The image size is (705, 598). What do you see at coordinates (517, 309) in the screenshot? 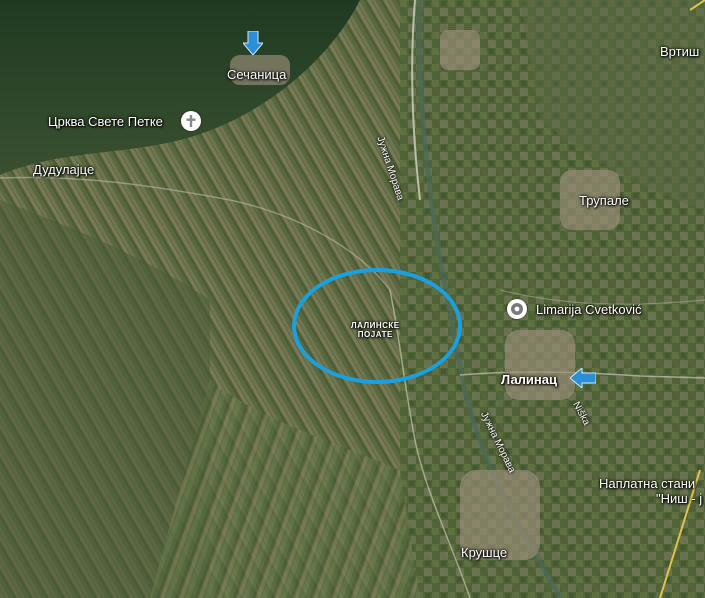
I see `place-pin-icon` at bounding box center [517, 309].